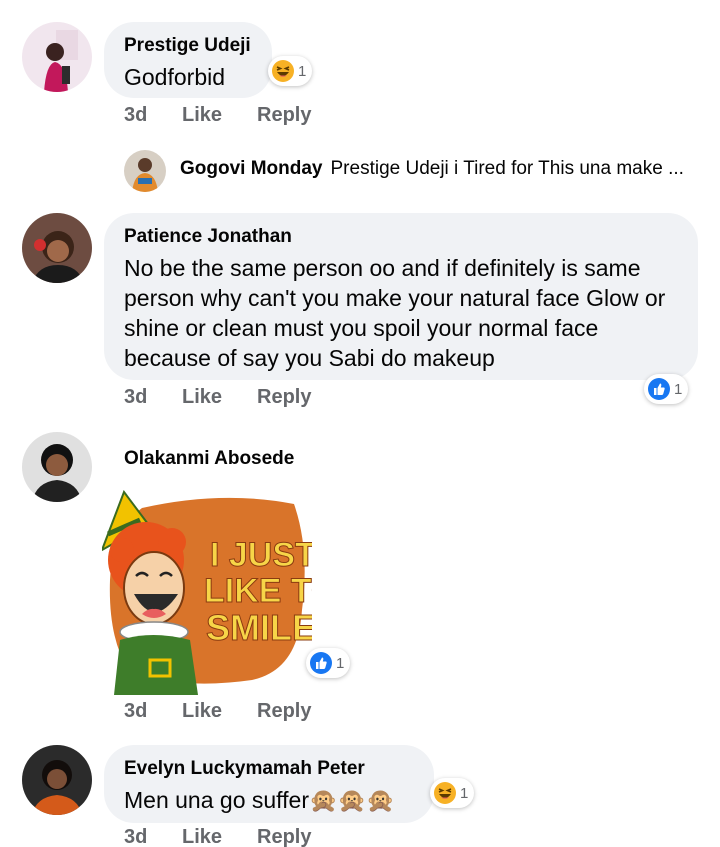 The image size is (720, 847). What do you see at coordinates (251, 169) in the screenshot?
I see `reply-author: Gogovi Monday` at bounding box center [251, 169].